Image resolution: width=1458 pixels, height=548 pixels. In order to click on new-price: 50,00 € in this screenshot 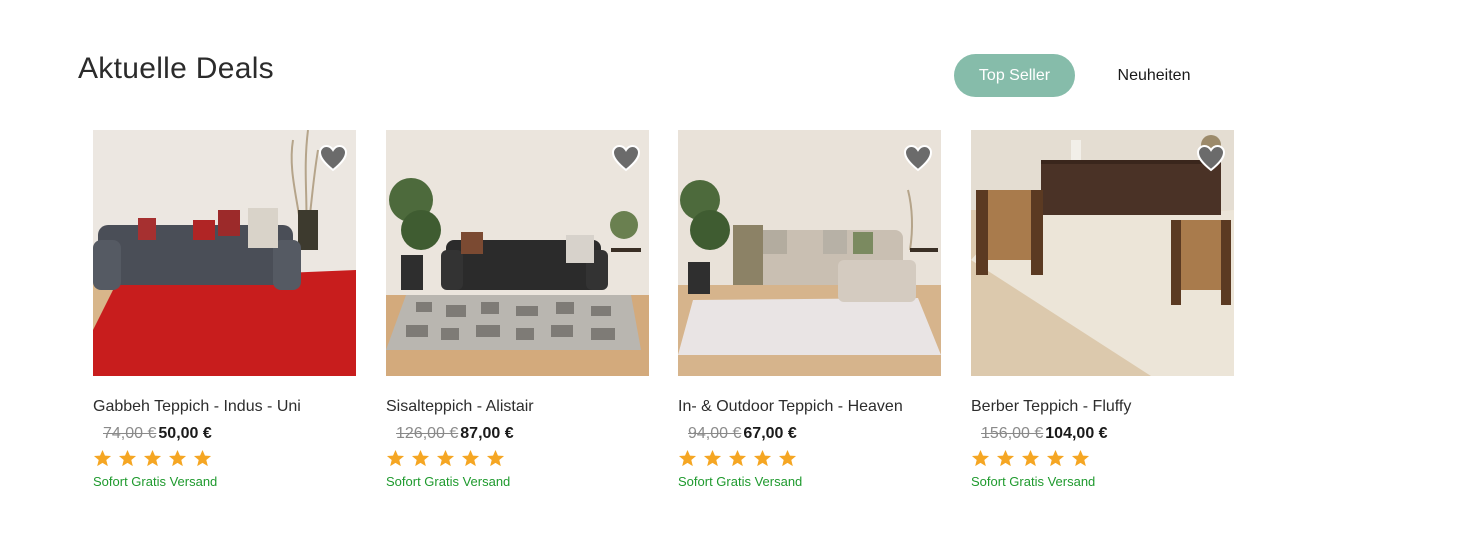, I will do `click(185, 433)`.